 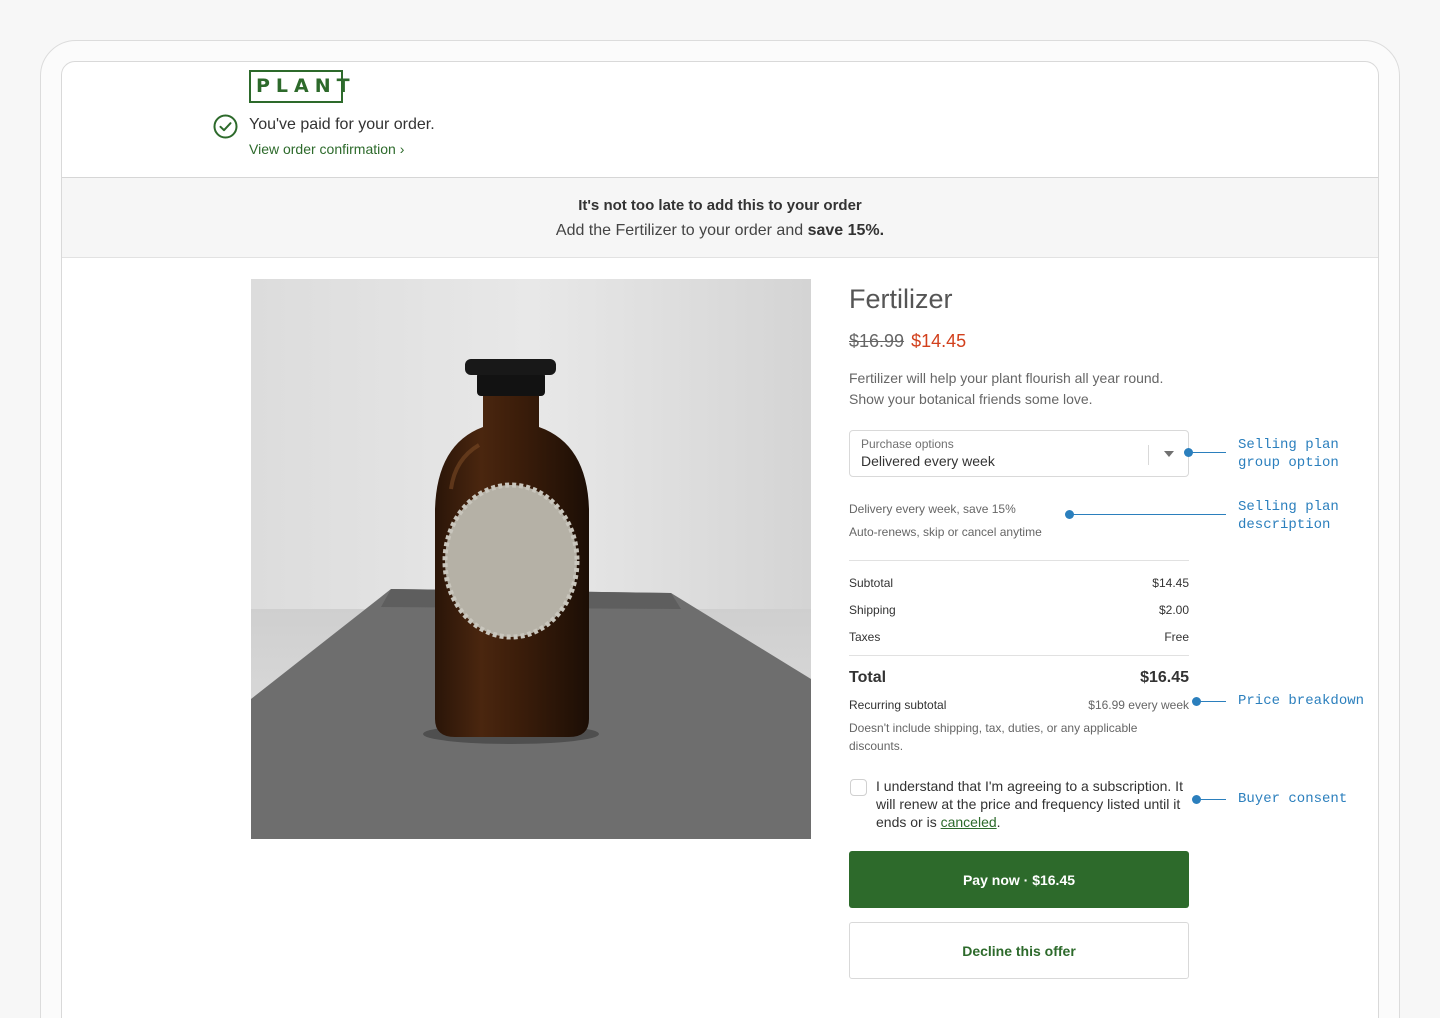 I want to click on view-order-confirmation-link: View order confirmation ›, so click(x=326, y=149).